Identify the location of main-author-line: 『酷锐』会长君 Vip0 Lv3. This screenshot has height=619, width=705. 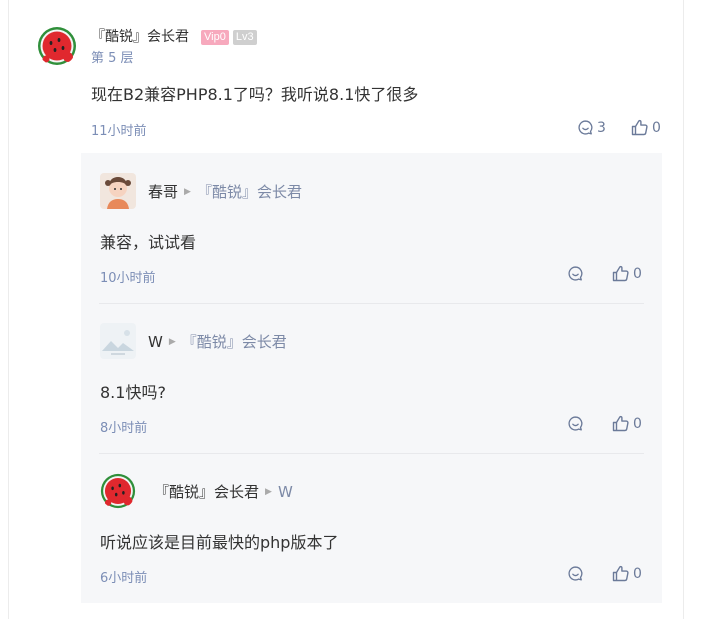
(174, 36).